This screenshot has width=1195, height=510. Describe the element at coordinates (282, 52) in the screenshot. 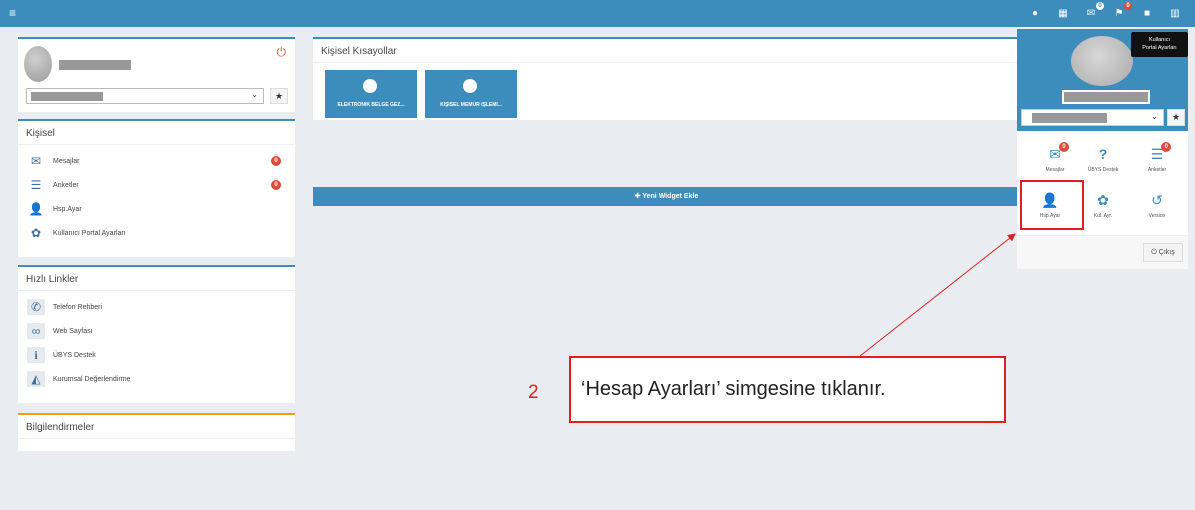

I see `power-icon: ⏻` at that location.